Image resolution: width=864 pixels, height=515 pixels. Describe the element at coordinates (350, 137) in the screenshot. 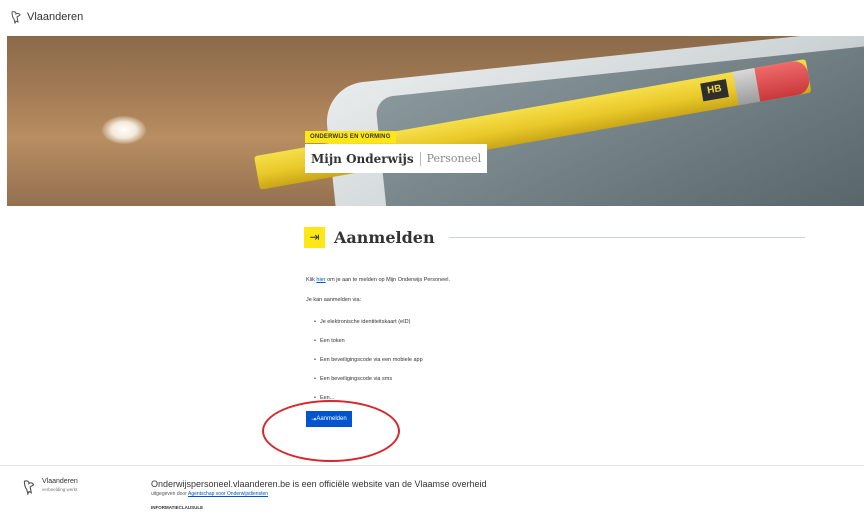

I see `hero-badge: ONDERWIJS EN VORMING` at that location.